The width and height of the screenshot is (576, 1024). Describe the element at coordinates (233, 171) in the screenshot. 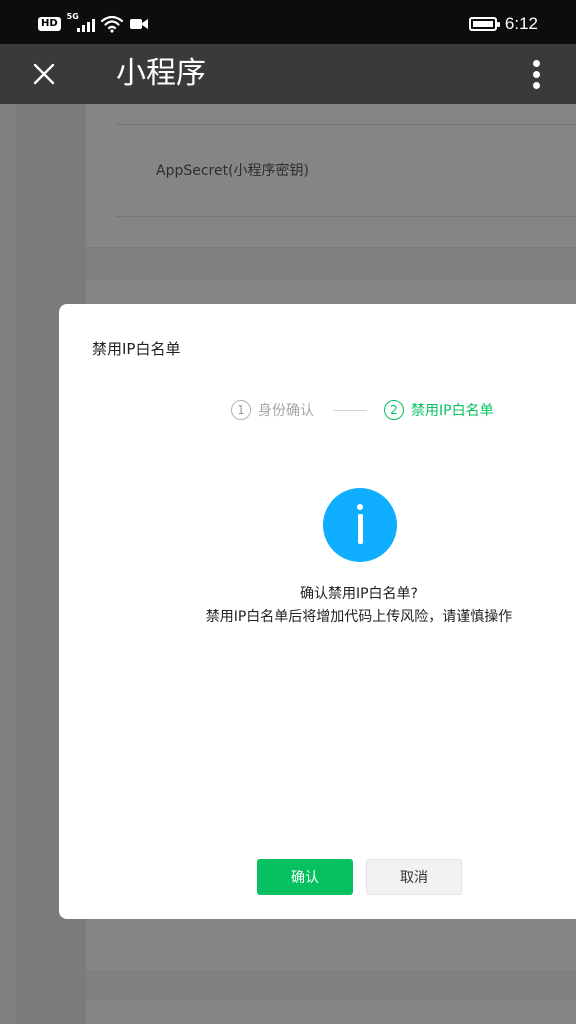

I see `appsecret-label: AppSecret(小程序密钥)` at that location.